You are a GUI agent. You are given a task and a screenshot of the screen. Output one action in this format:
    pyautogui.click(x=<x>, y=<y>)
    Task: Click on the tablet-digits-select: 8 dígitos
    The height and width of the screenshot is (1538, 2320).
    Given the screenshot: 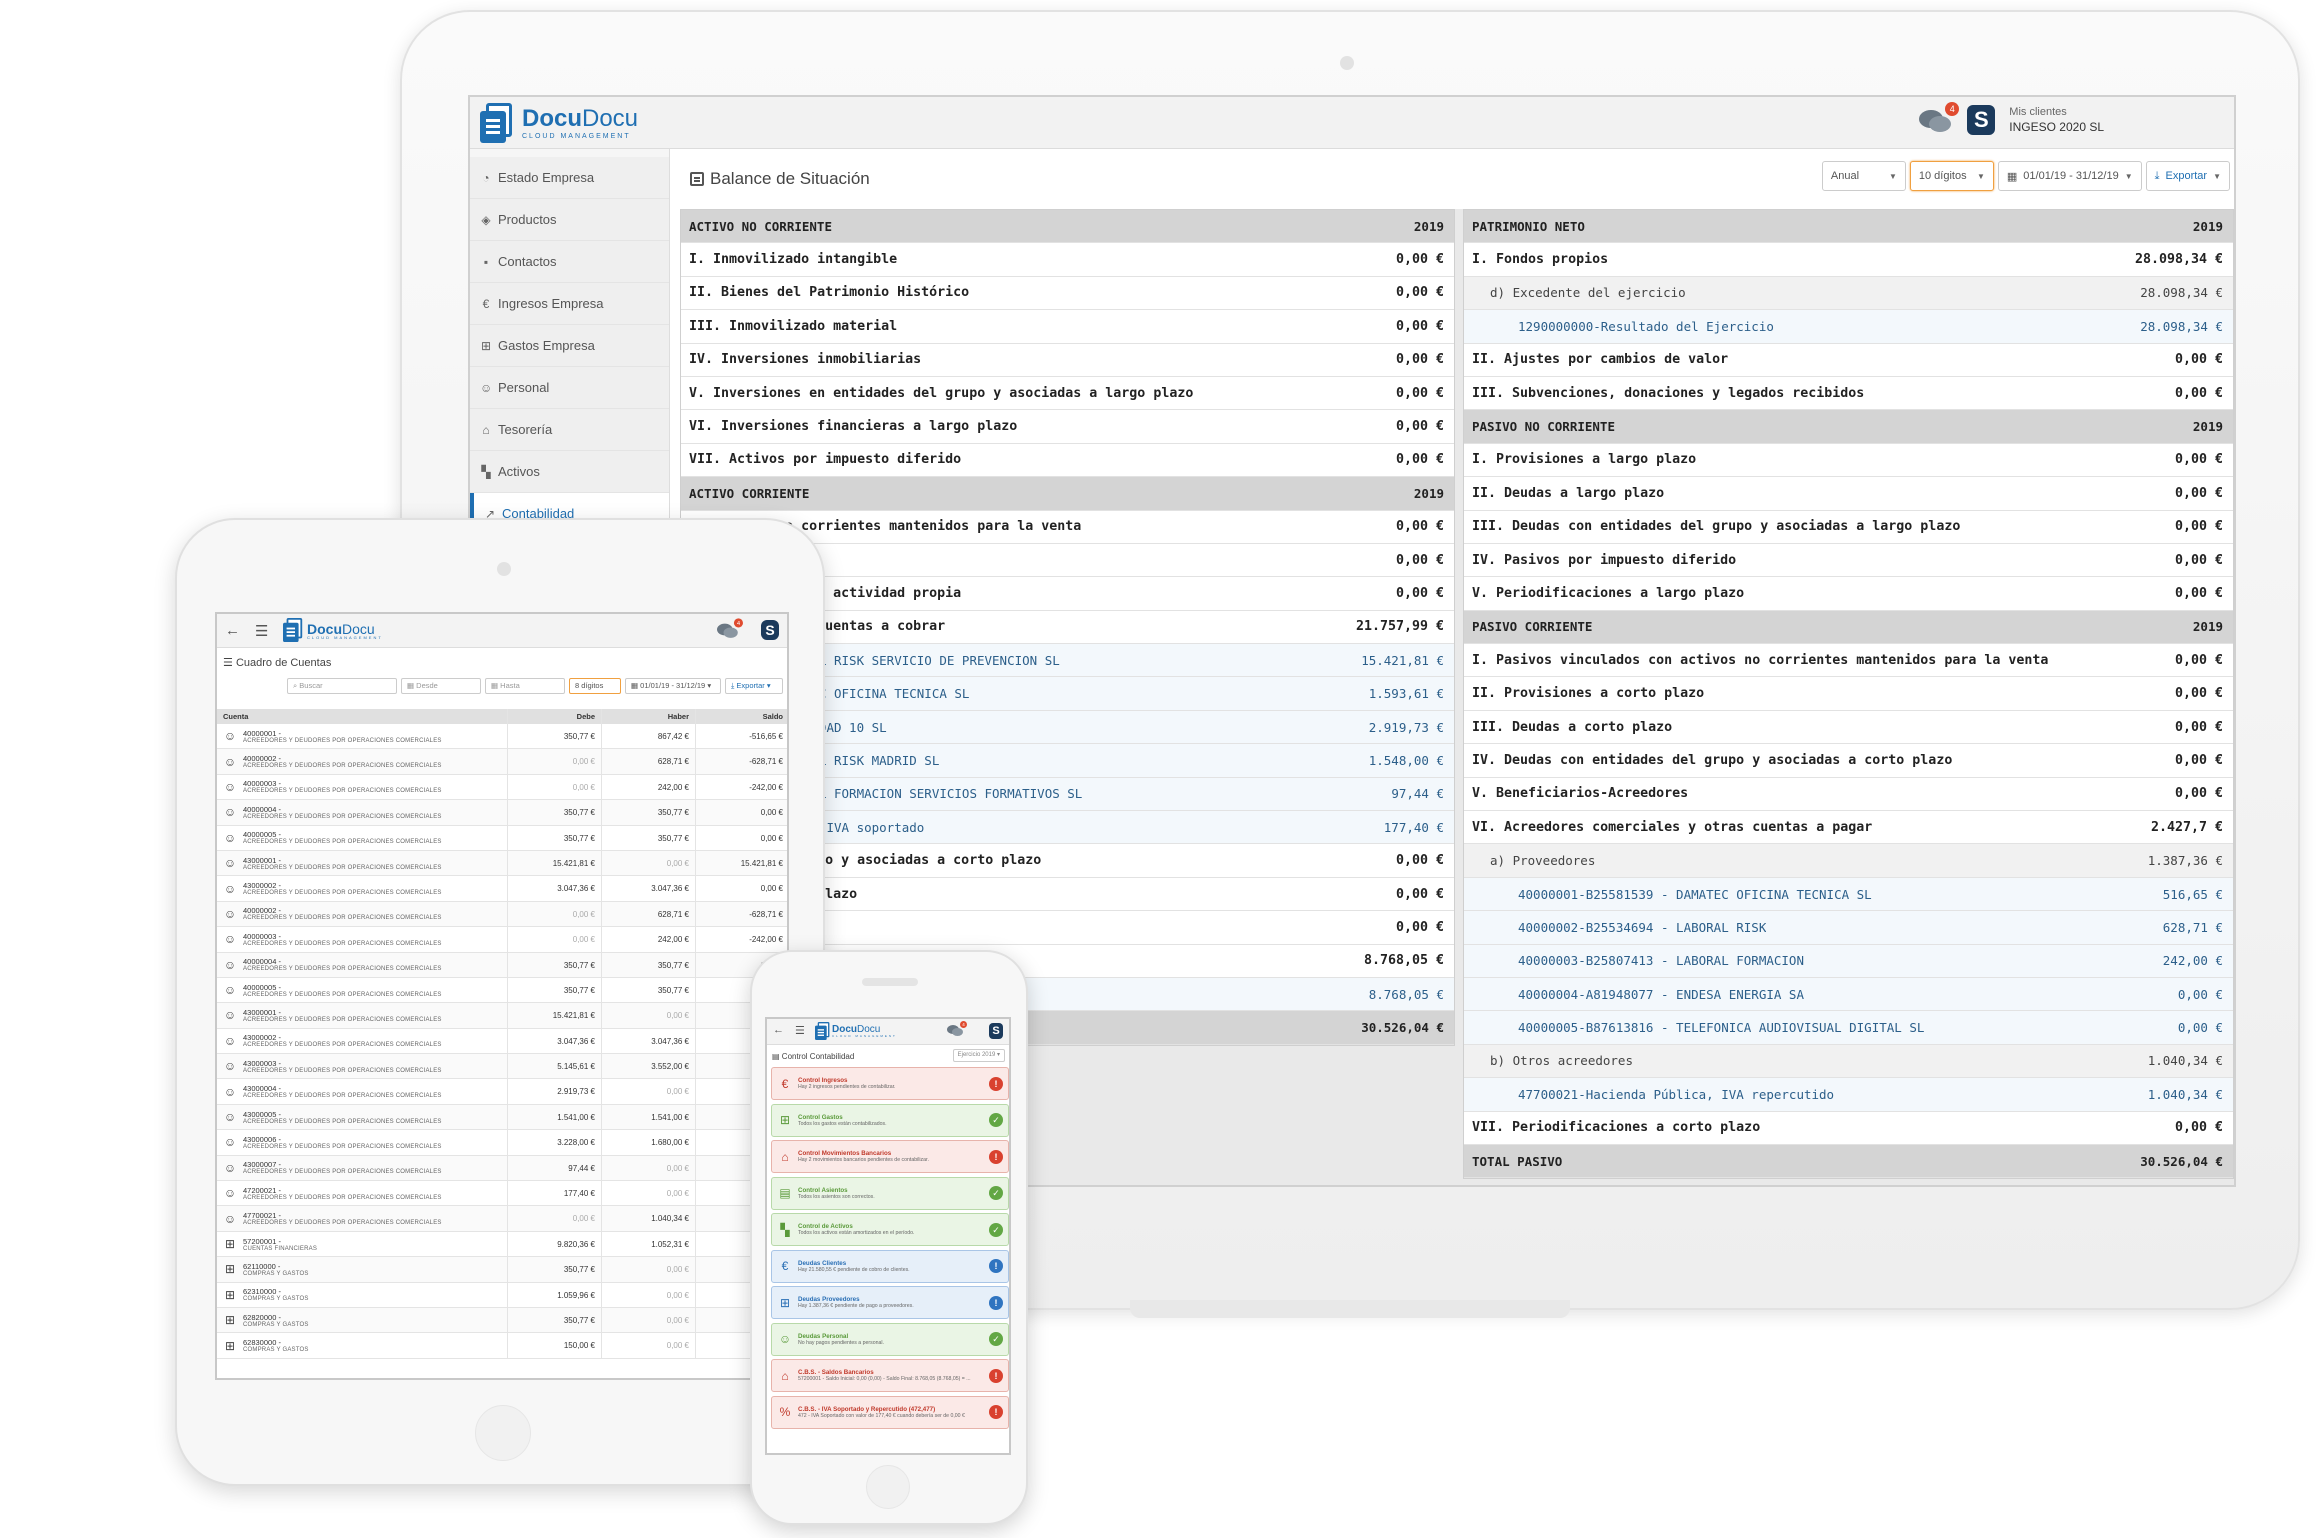 What is the action you would take?
    pyautogui.click(x=595, y=686)
    